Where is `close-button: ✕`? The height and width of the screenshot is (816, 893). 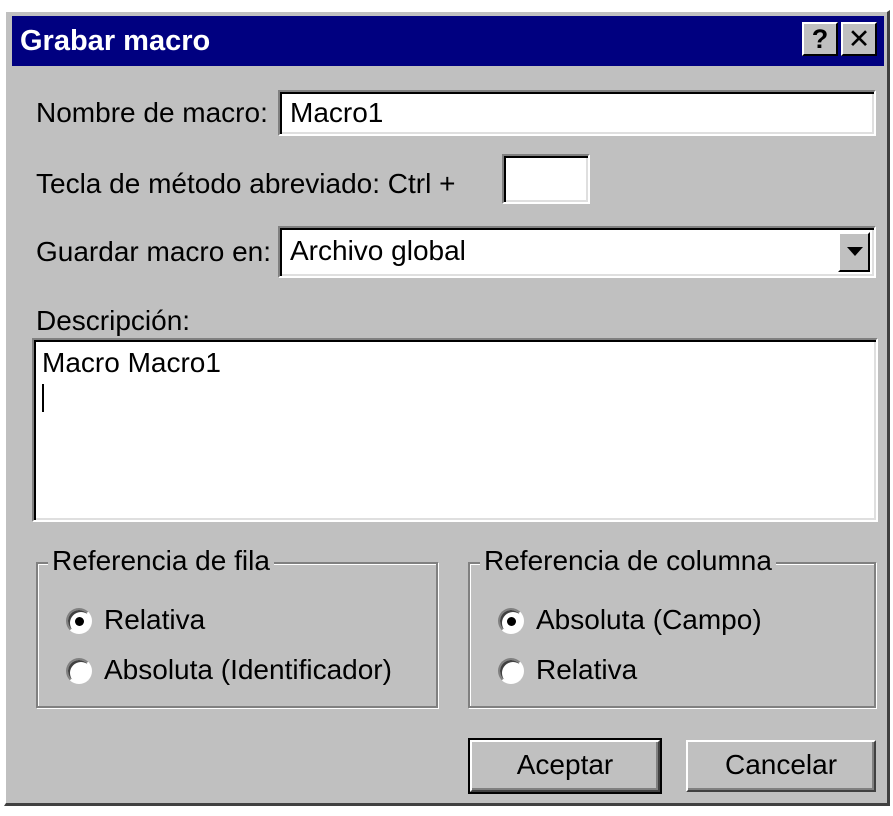
close-button: ✕ is located at coordinates (859, 39).